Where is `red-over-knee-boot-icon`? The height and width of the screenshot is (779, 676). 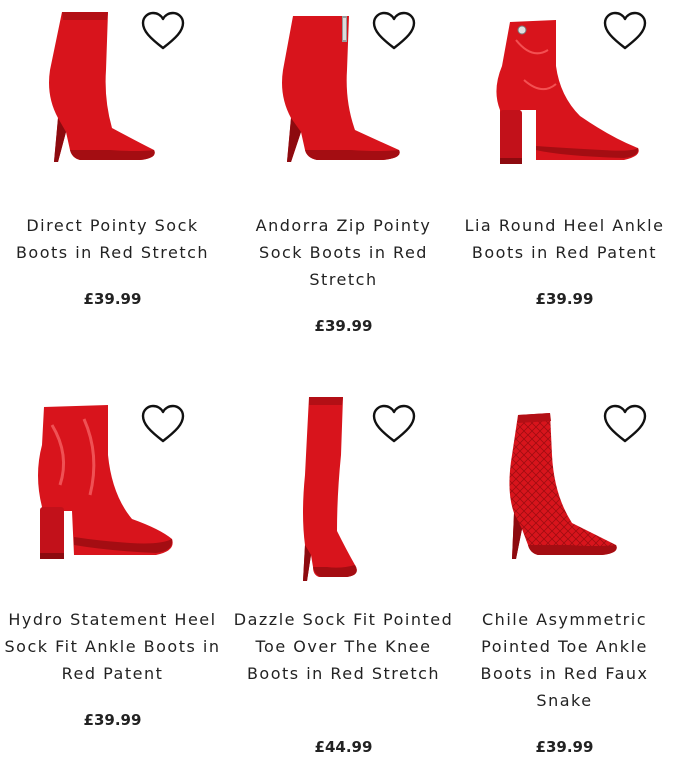
red-over-knee-boot-icon is located at coordinates (330, 489).